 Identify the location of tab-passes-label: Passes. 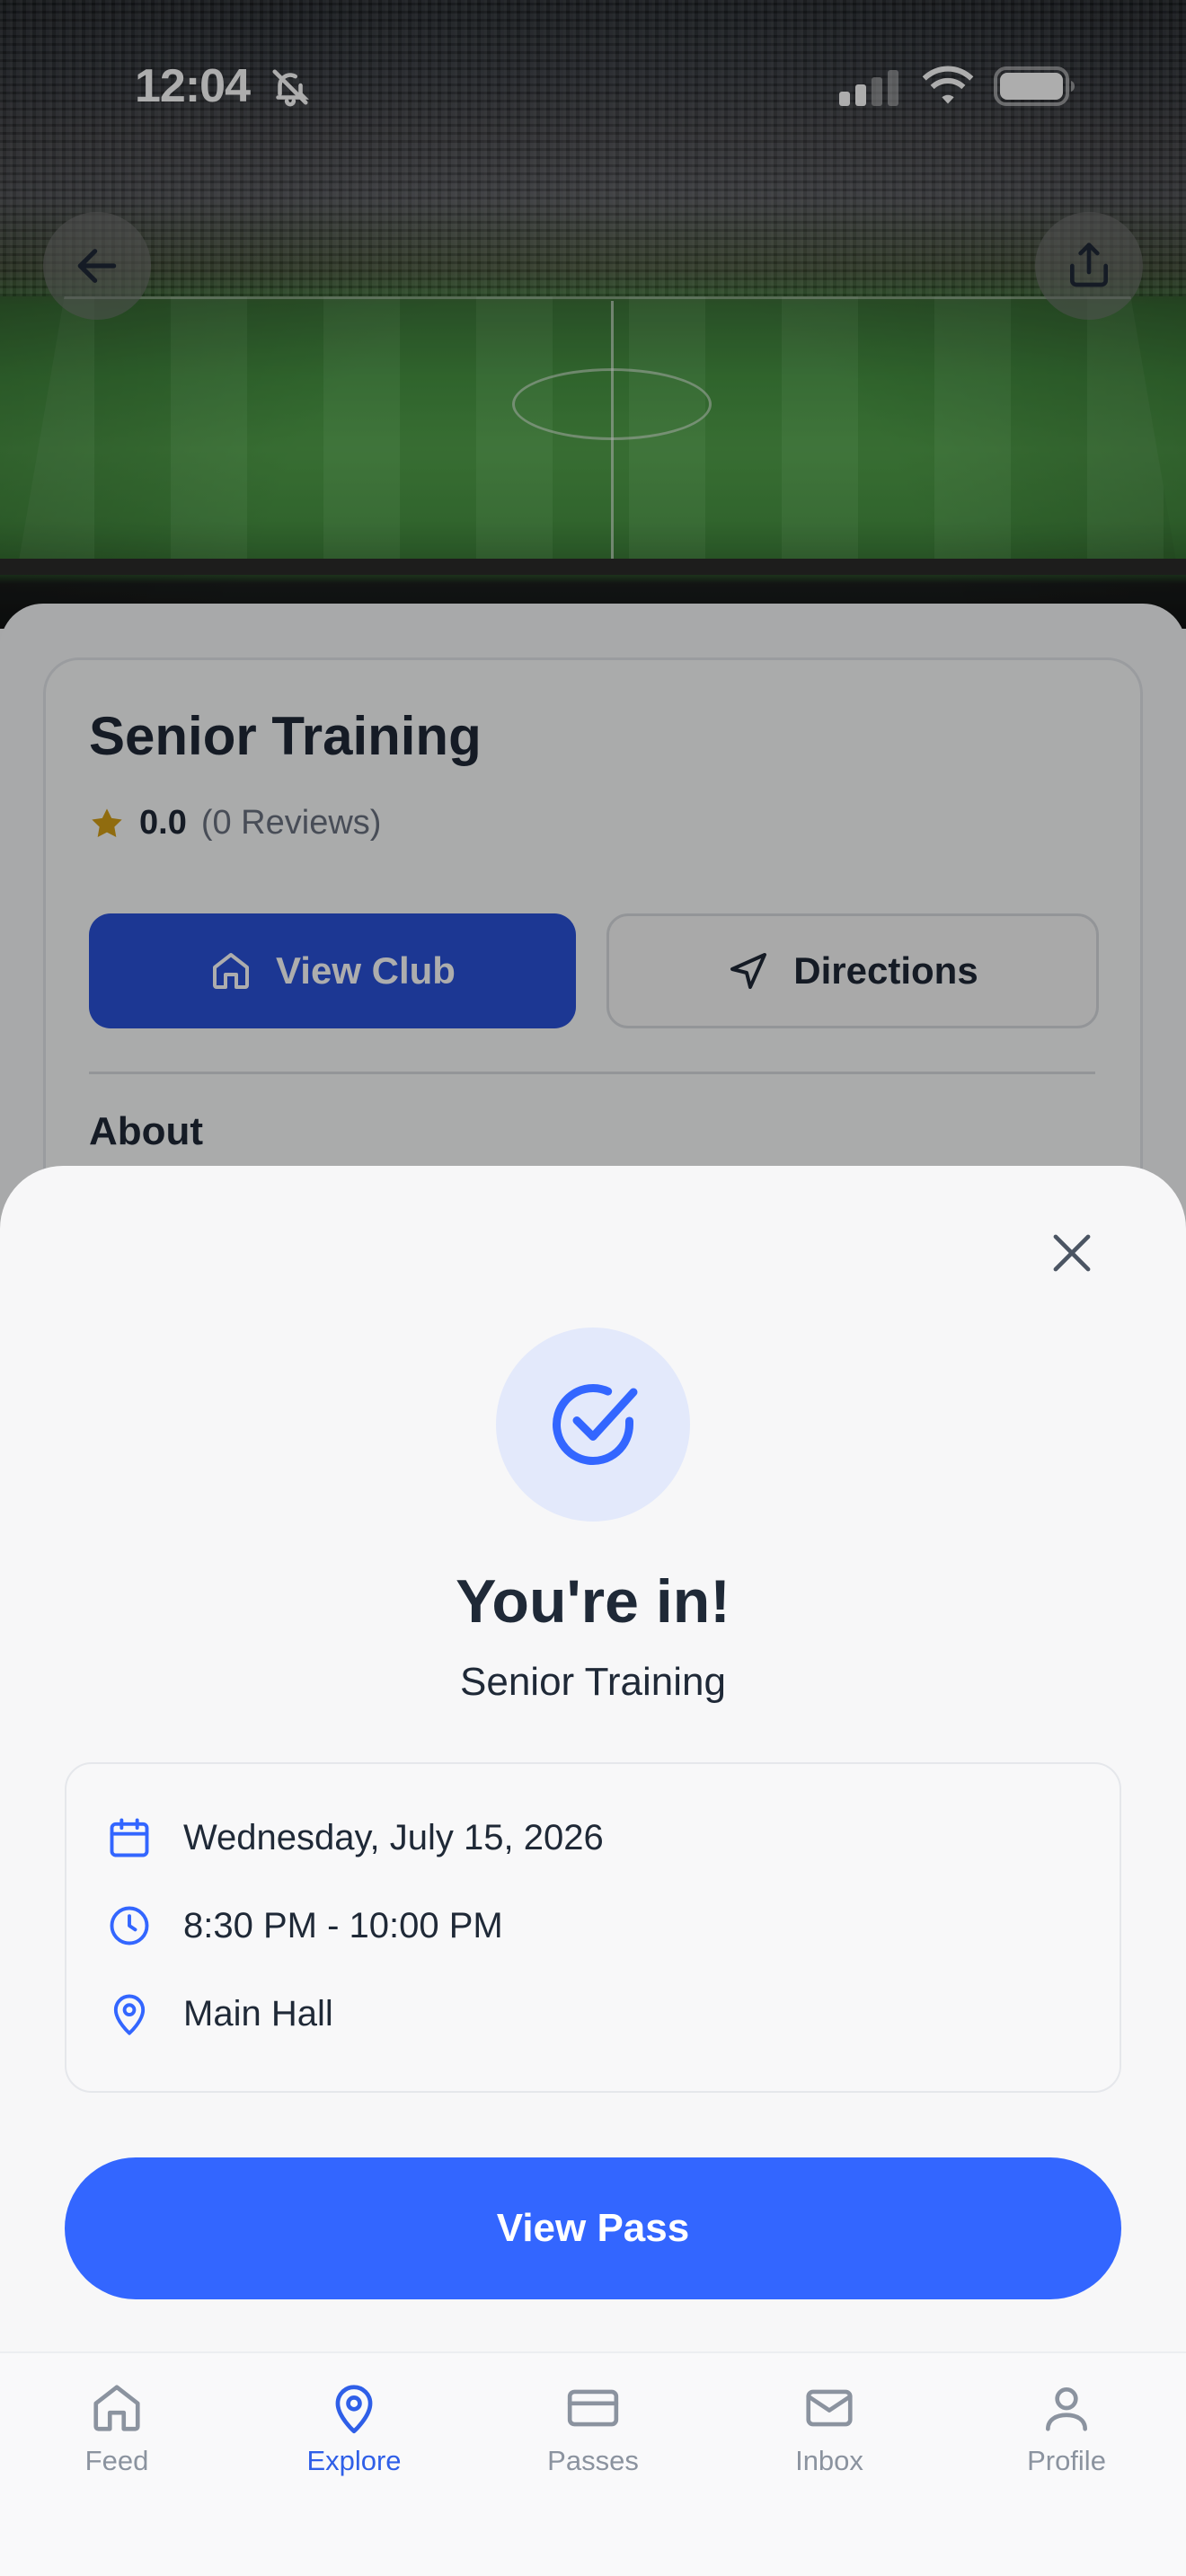
(593, 2460).